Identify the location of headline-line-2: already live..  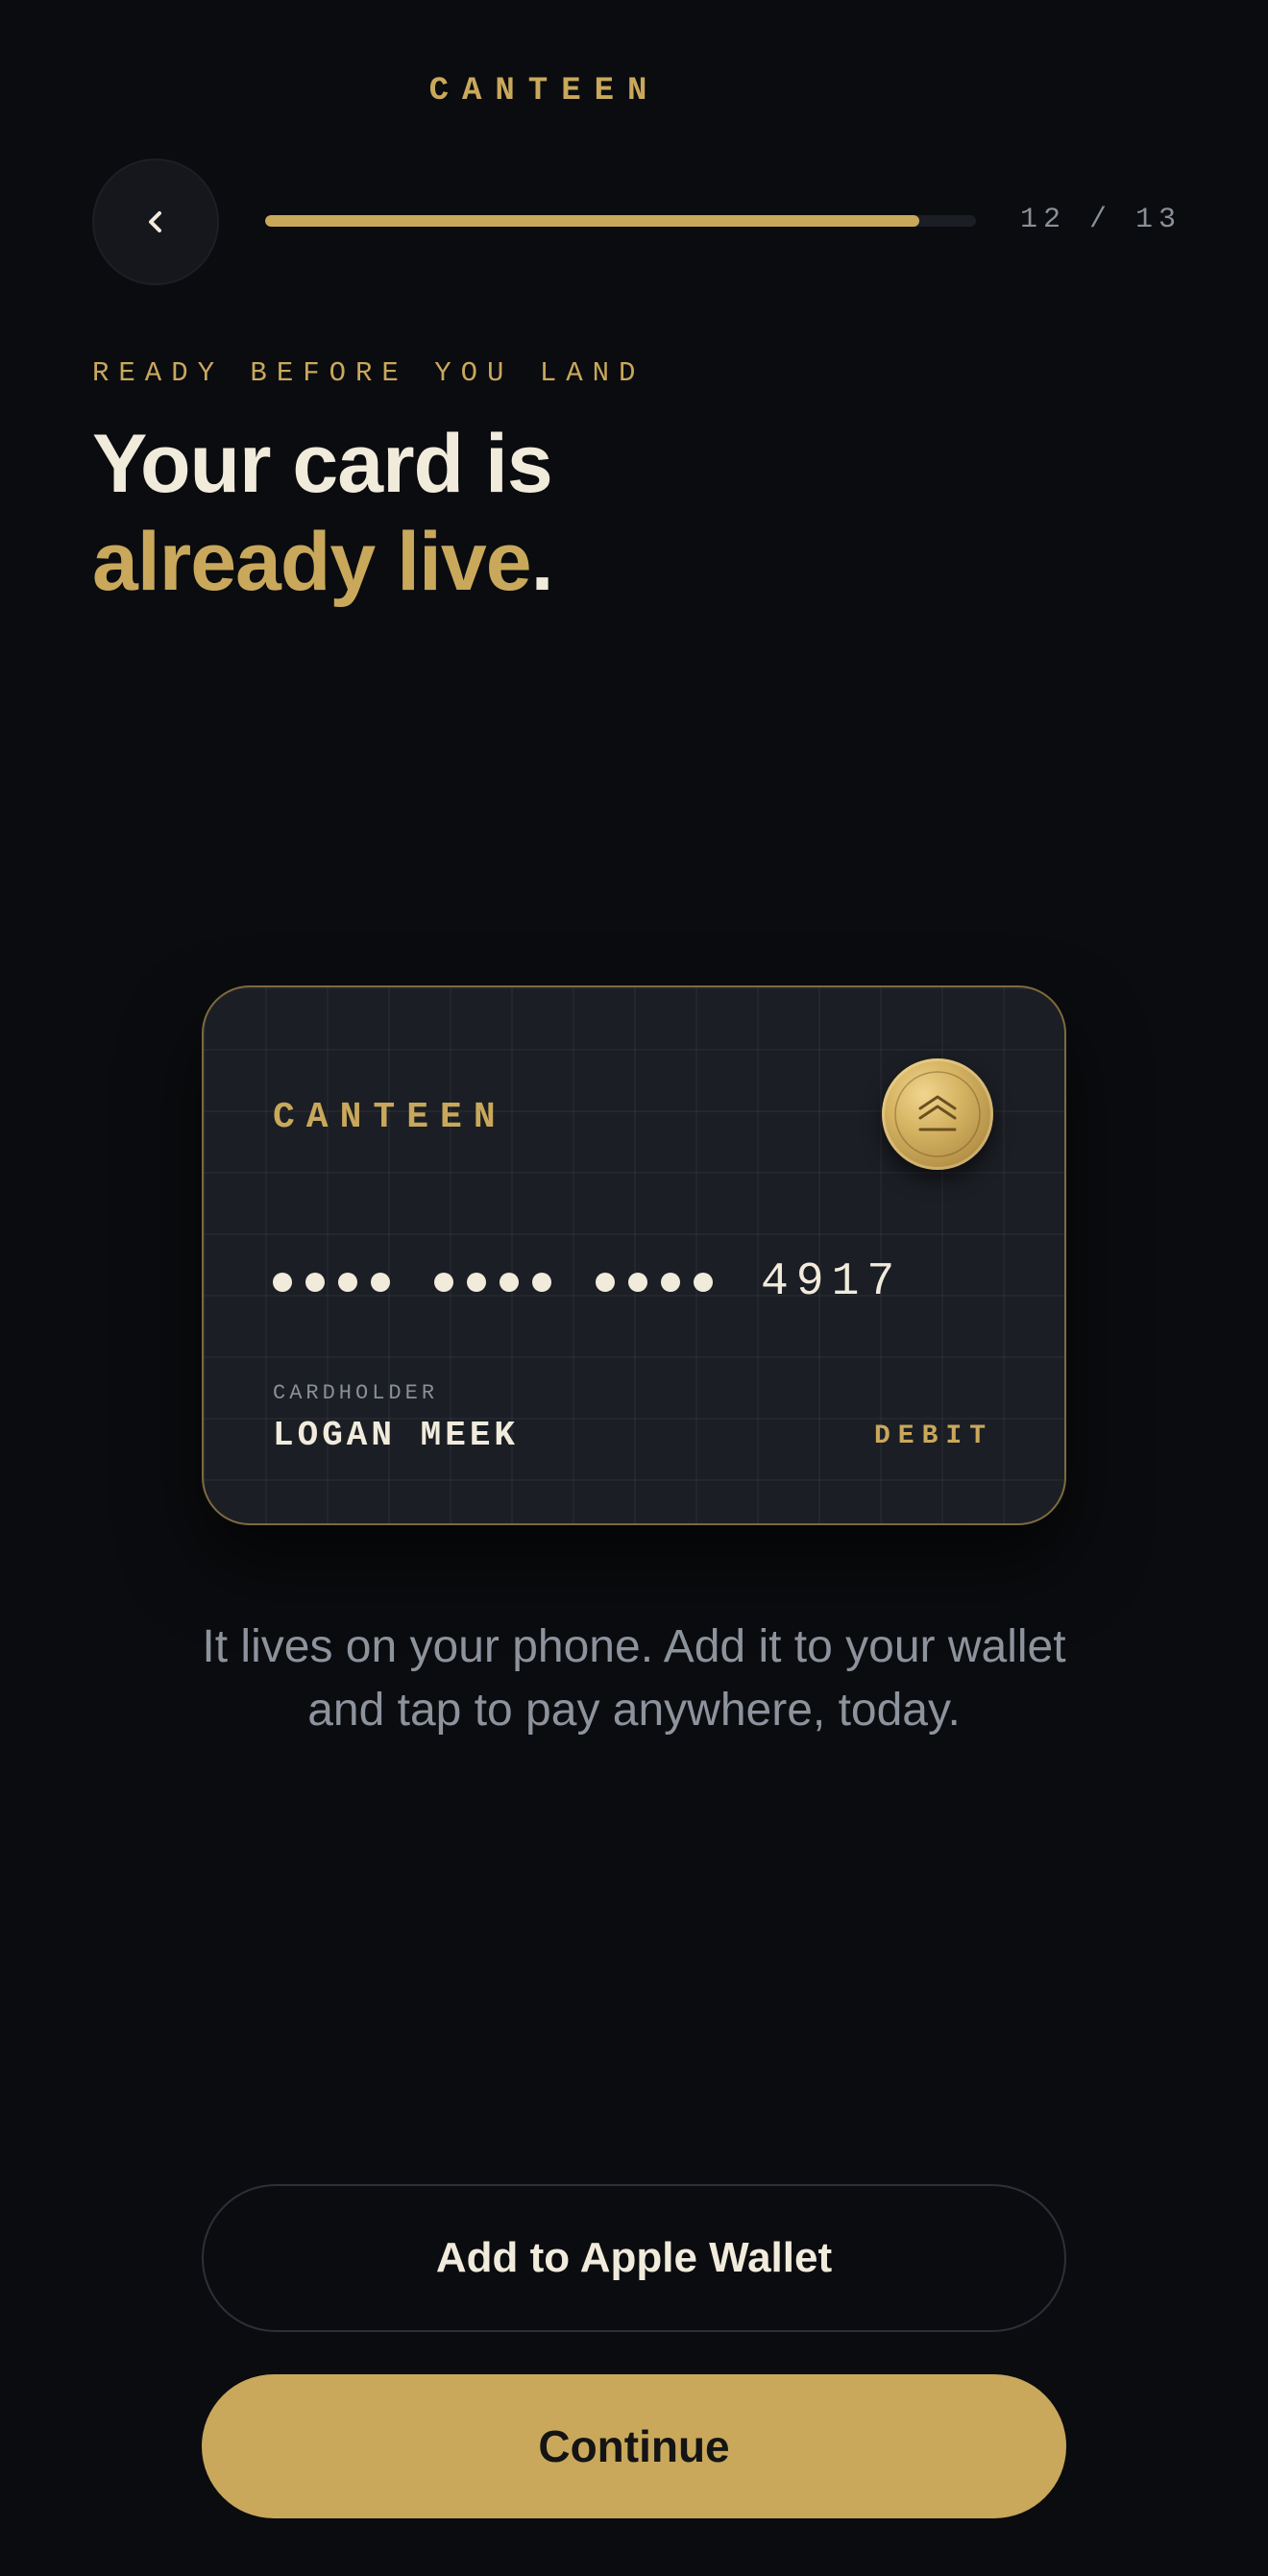
(323, 562).